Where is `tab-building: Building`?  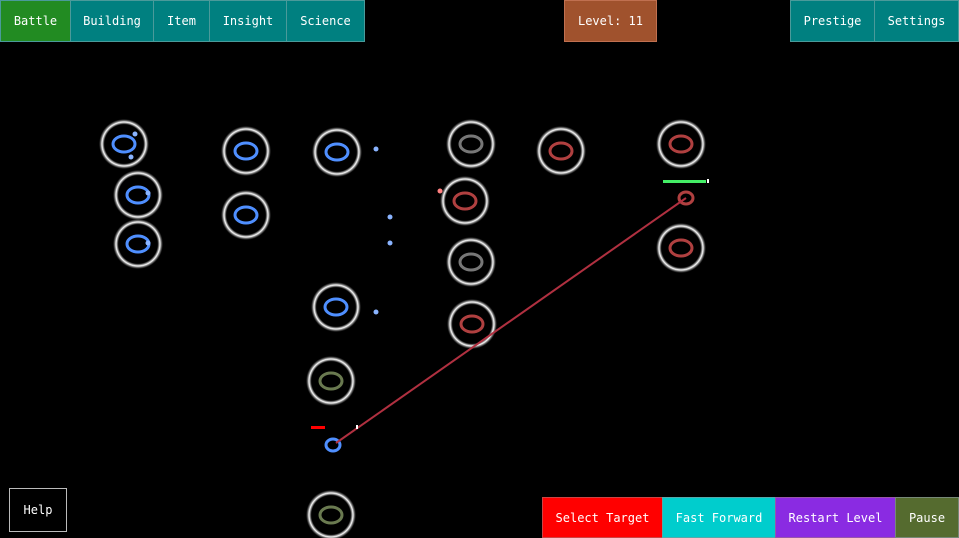 tab-building: Building is located at coordinates (112, 21).